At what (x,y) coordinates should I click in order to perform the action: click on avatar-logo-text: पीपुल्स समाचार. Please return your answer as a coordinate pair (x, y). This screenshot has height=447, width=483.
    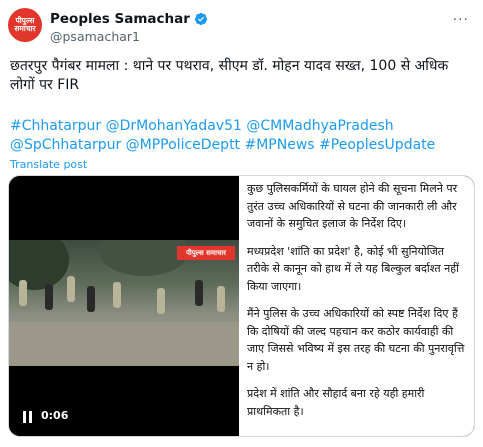
    Looking at the image, I should click on (25, 24).